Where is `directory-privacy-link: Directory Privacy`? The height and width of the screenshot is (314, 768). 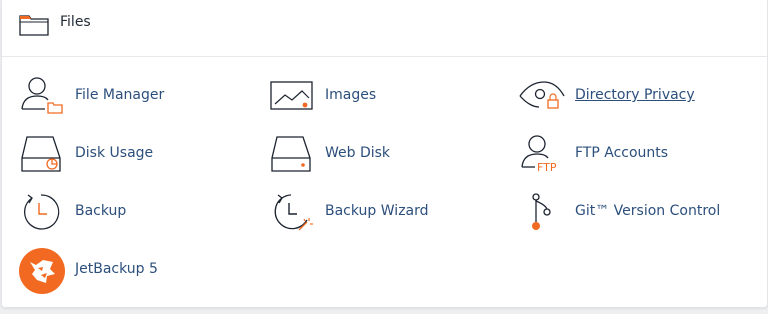 directory-privacy-link: Directory Privacy is located at coordinates (634, 96).